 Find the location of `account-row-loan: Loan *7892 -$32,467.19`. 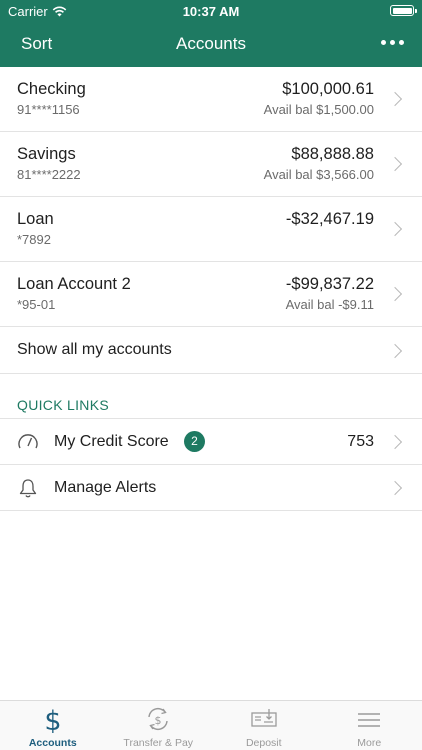

account-row-loan: Loan *7892 -$32,467.19 is located at coordinates (211, 229).